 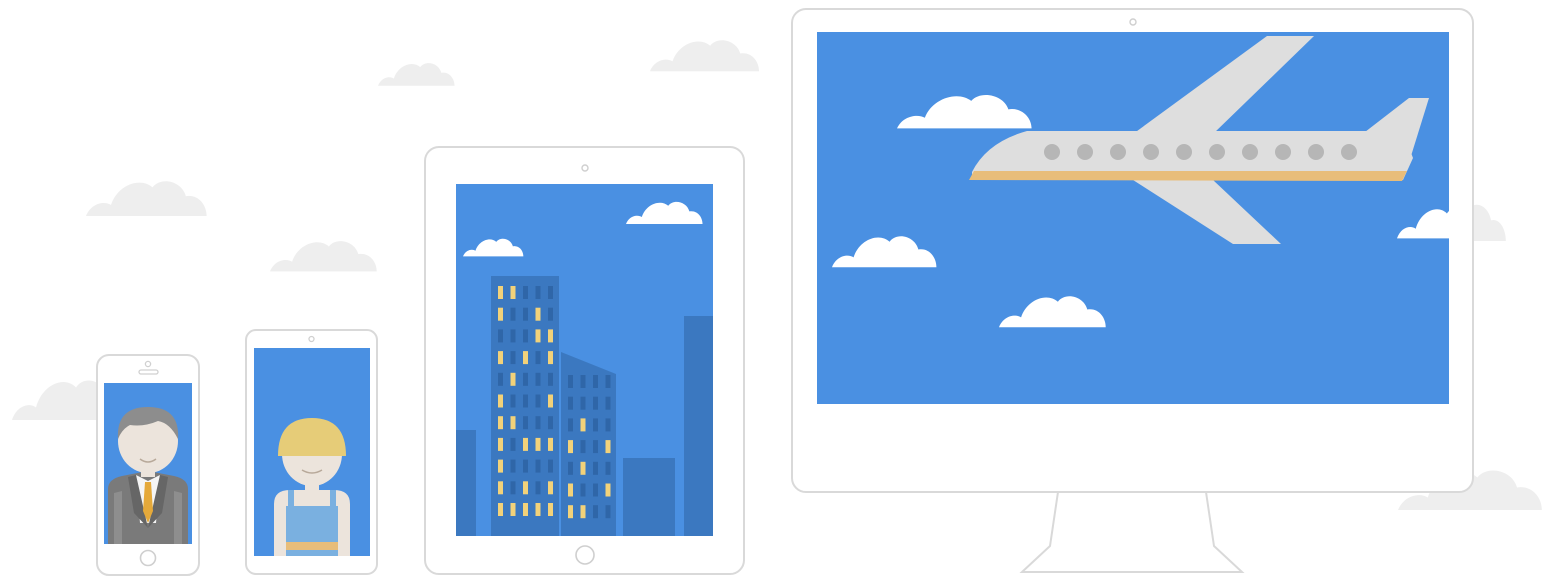 I want to click on phone-device, so click(x=148, y=465).